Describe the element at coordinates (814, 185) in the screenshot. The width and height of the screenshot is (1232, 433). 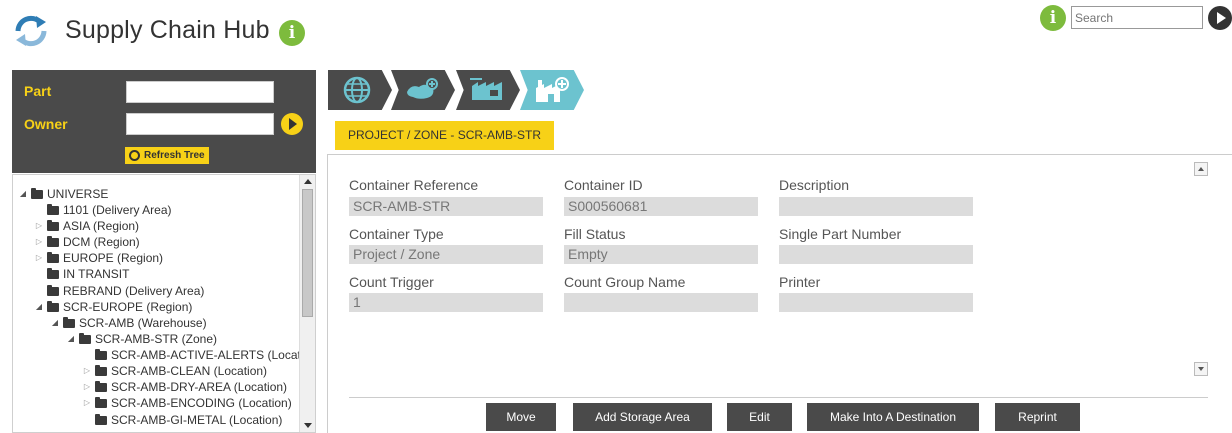
I see `description-label: Description` at that location.